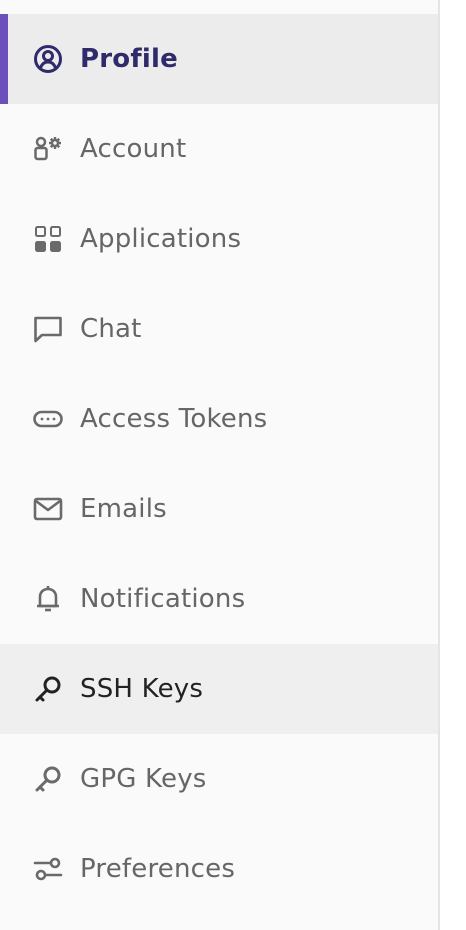 This screenshot has height=930, width=466. Describe the element at coordinates (163, 599) in the screenshot. I see `sidebar-item-label: Notifications` at that location.